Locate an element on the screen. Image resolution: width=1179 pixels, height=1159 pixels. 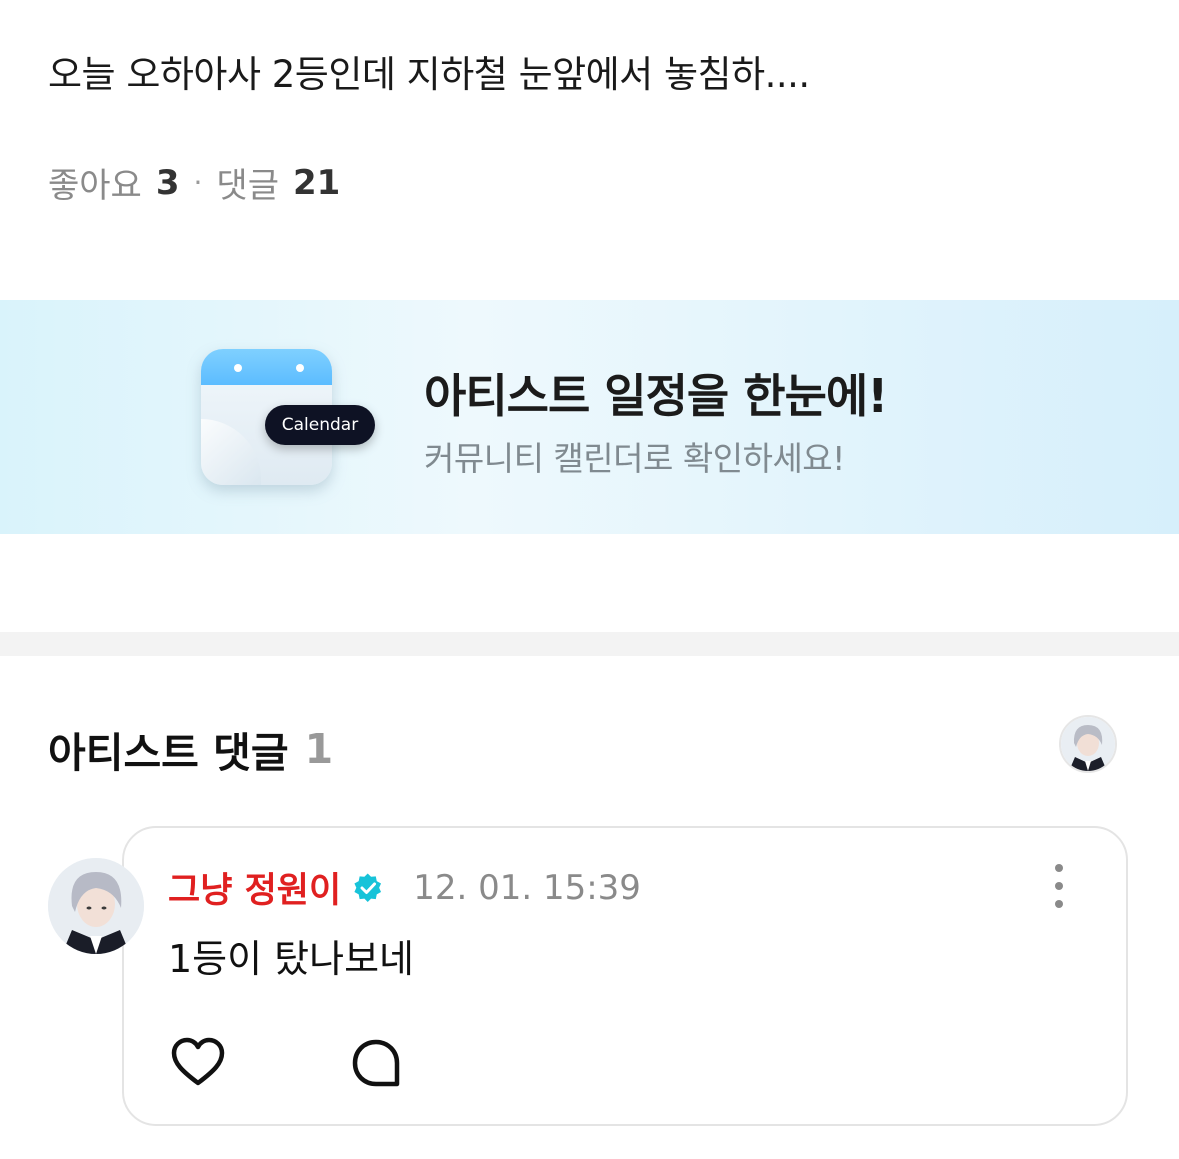
artist-comments-heading: 아티스트 댓글 1 is located at coordinates (190, 749).